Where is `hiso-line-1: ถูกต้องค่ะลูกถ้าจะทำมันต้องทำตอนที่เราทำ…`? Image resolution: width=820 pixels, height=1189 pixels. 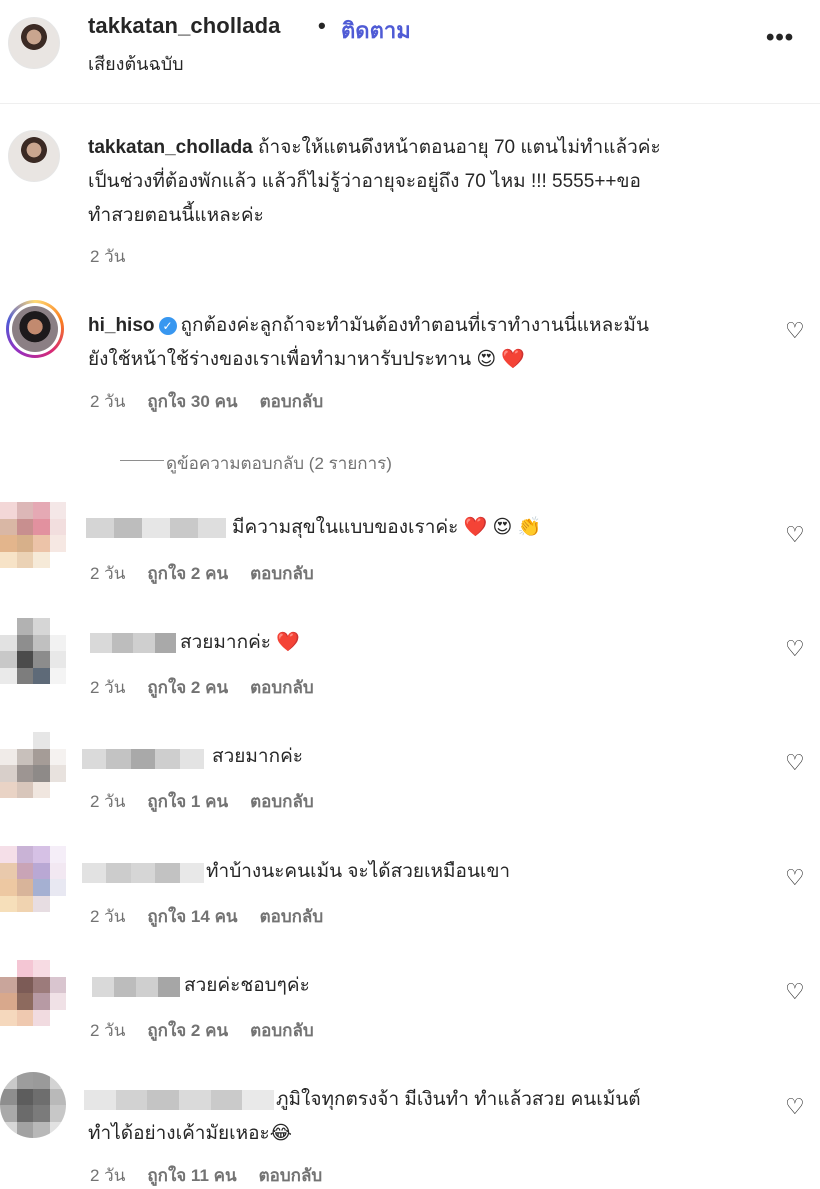
hiso-line-1: ถูกต้องค่ะลูกถ้าจะทำมันต้องทำตอนที่เราทำ… is located at coordinates (414, 325).